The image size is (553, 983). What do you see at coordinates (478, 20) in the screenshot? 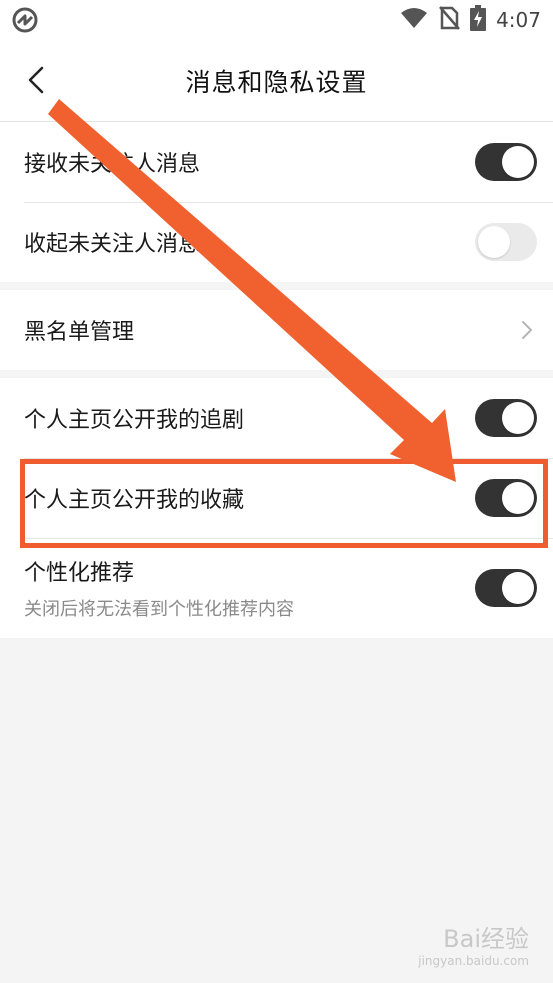
I see `battery-charging-icon` at bounding box center [478, 20].